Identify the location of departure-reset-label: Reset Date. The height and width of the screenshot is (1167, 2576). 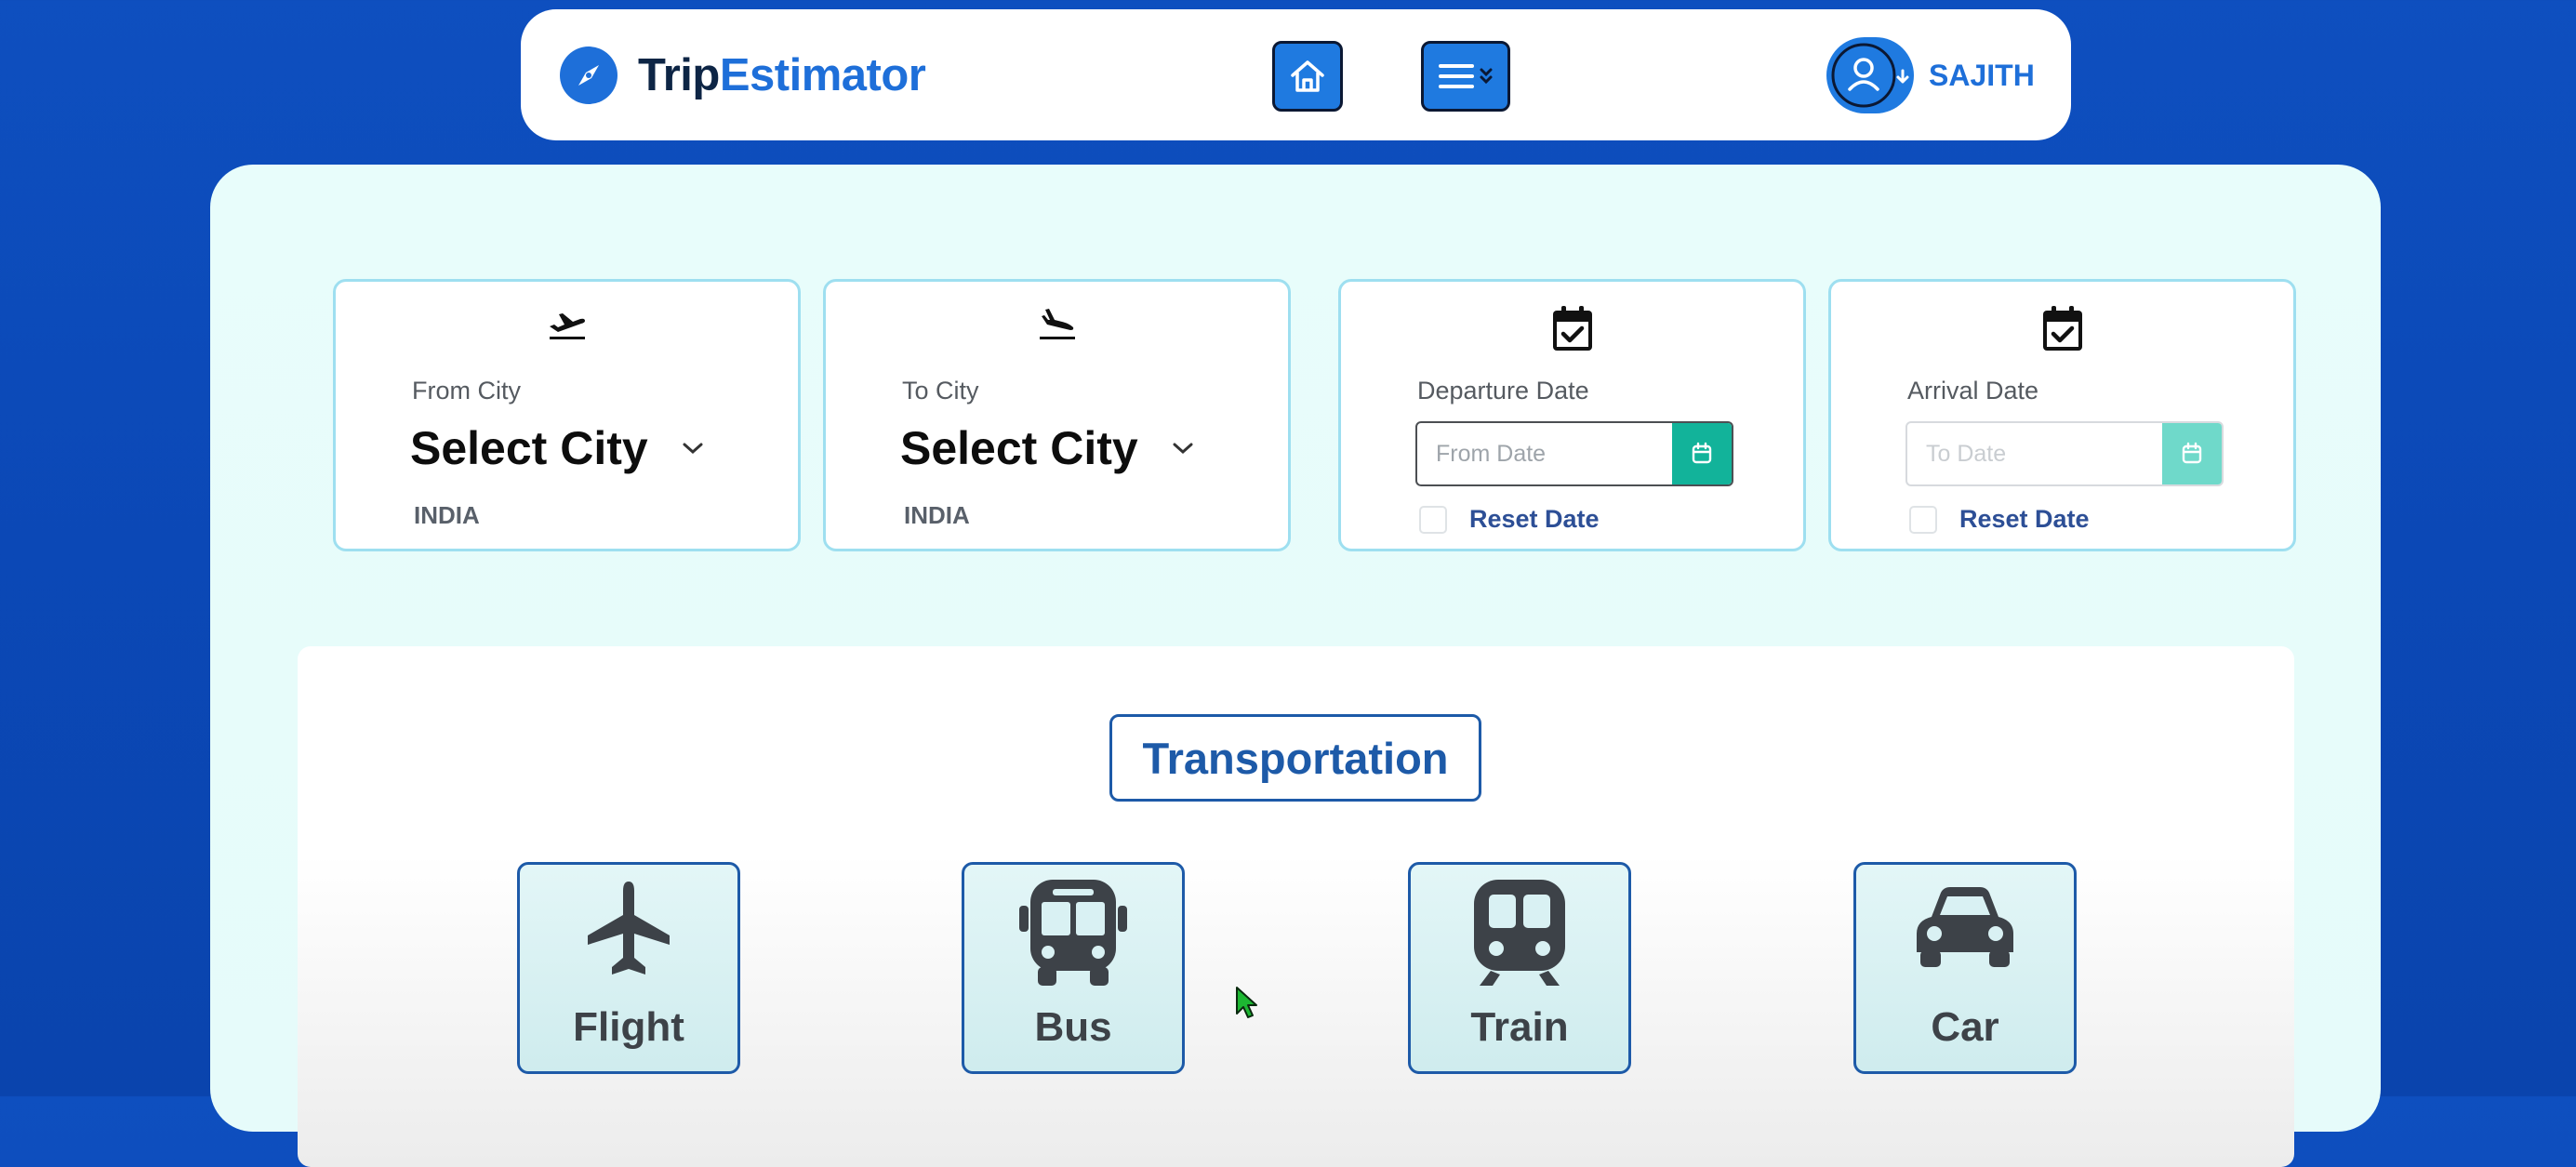
(1534, 519).